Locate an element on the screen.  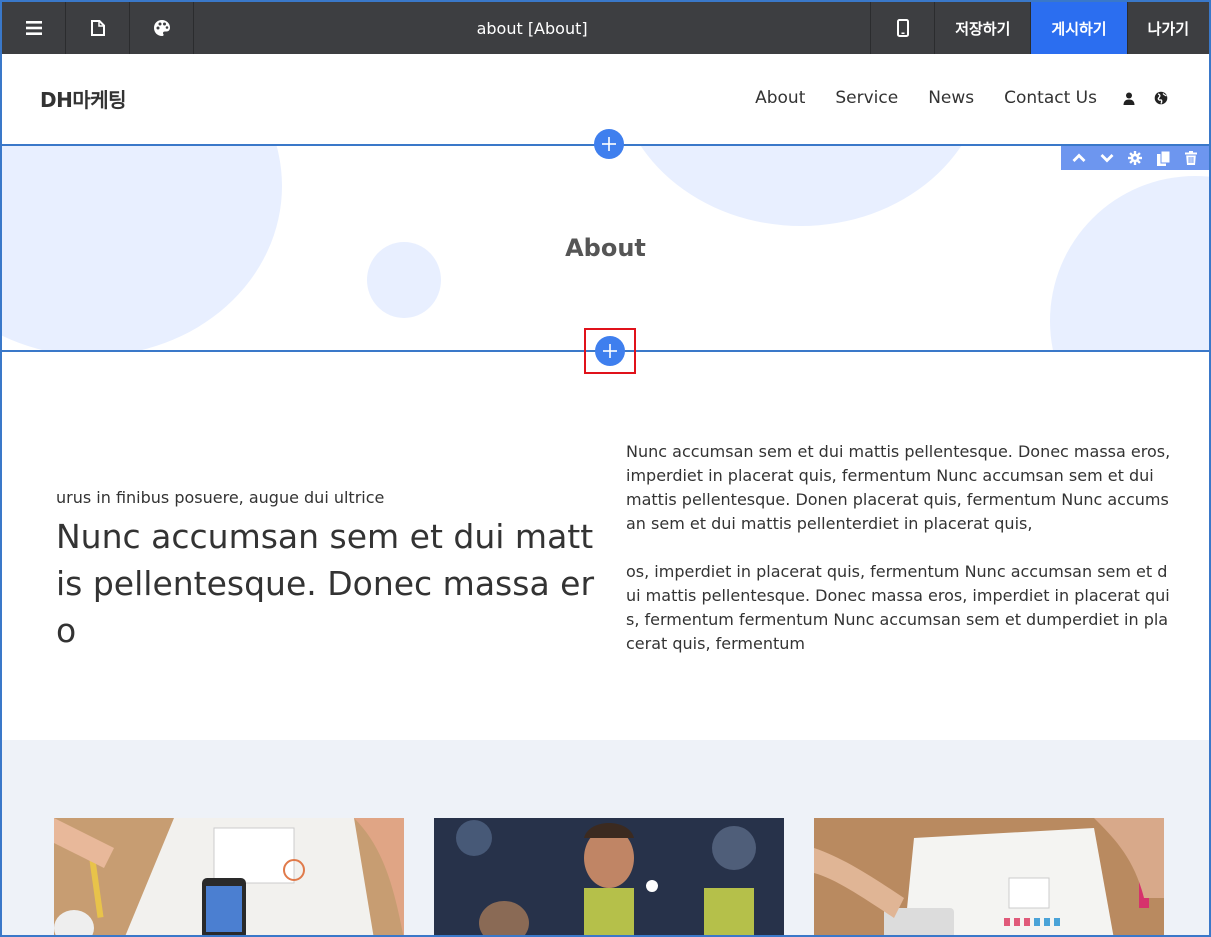
save-button: 저장하기 is located at coordinates (983, 28).